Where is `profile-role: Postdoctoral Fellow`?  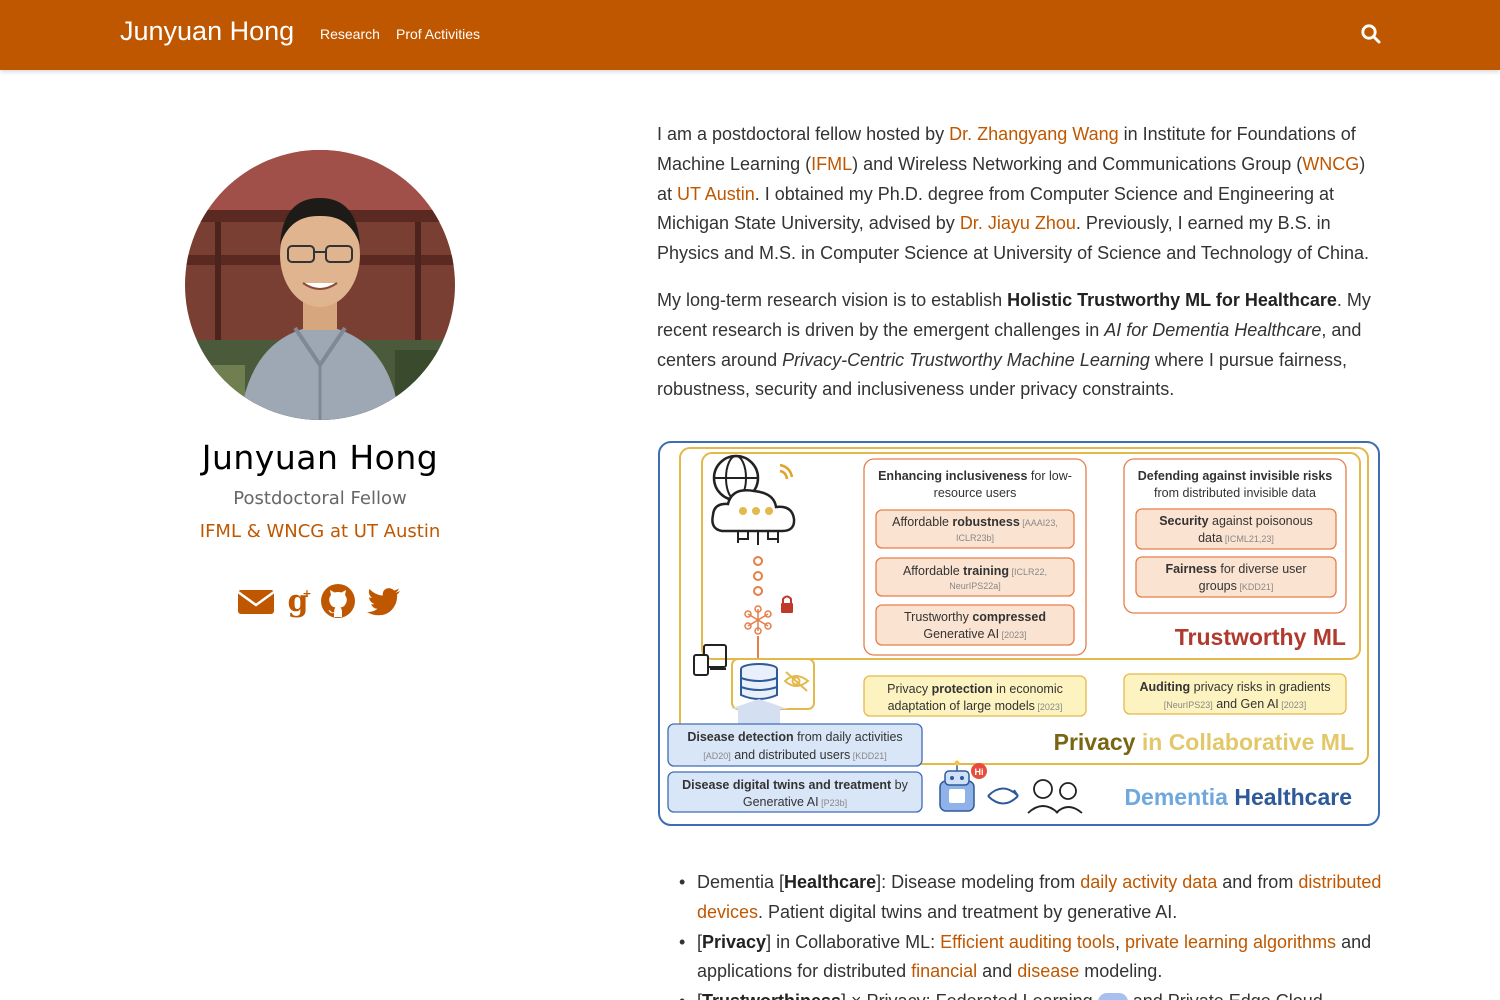 profile-role: Postdoctoral Fellow is located at coordinates (320, 498).